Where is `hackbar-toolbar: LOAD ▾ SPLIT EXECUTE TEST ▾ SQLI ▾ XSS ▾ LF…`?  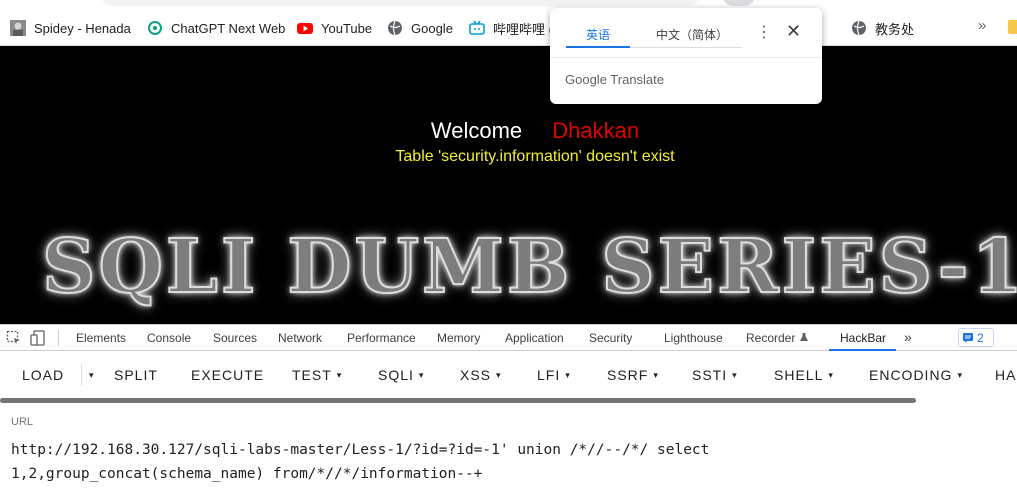
hackbar-toolbar: LOAD ▾ SPLIT EXECUTE TEST ▾ SQLI ▾ XSS ▾ LF… is located at coordinates (508, 375).